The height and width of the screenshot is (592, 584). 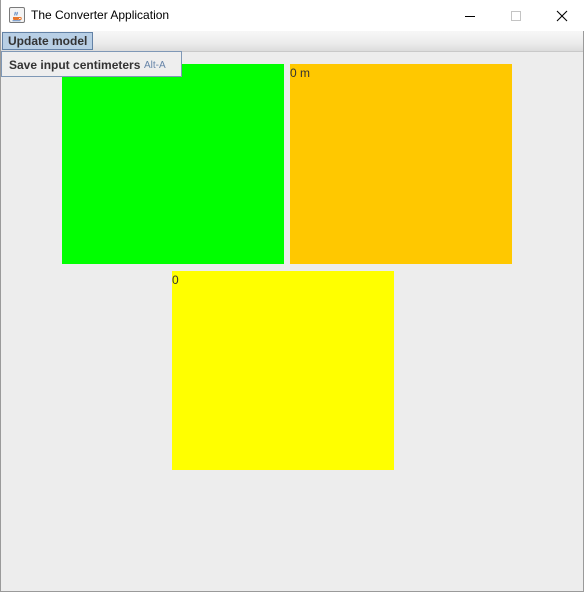 I want to click on update-model-dropdown: Save input centimeters Alt-A, so click(x=91, y=64).